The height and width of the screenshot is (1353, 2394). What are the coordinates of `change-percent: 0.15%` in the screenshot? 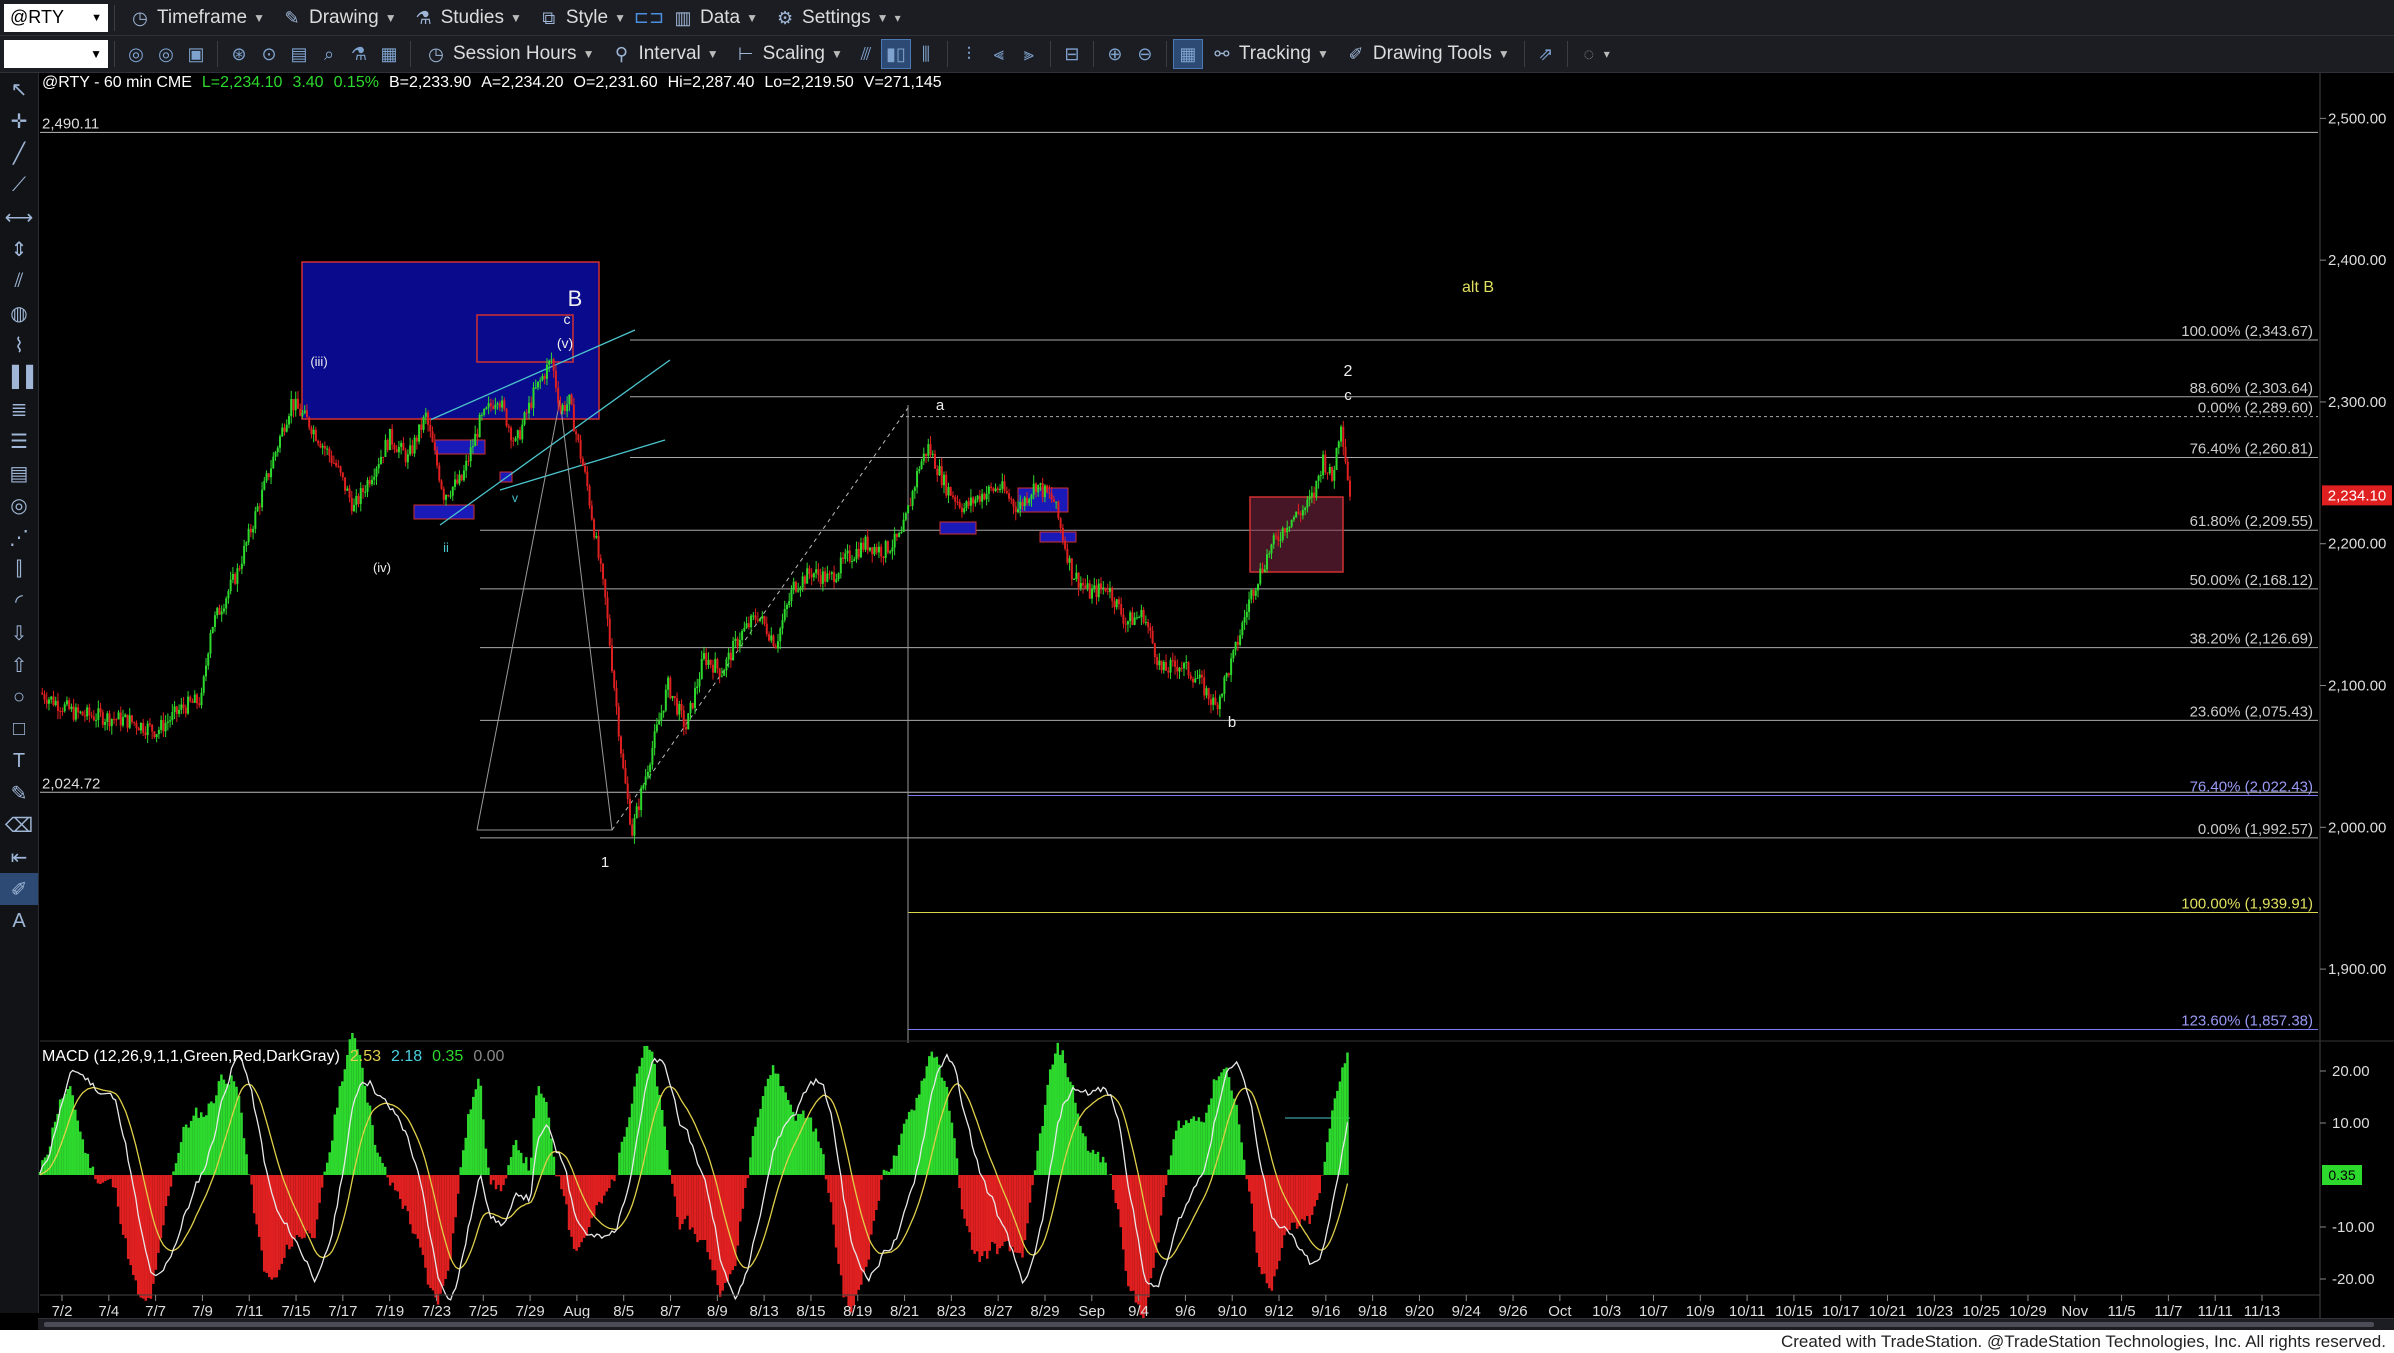 It's located at (356, 82).